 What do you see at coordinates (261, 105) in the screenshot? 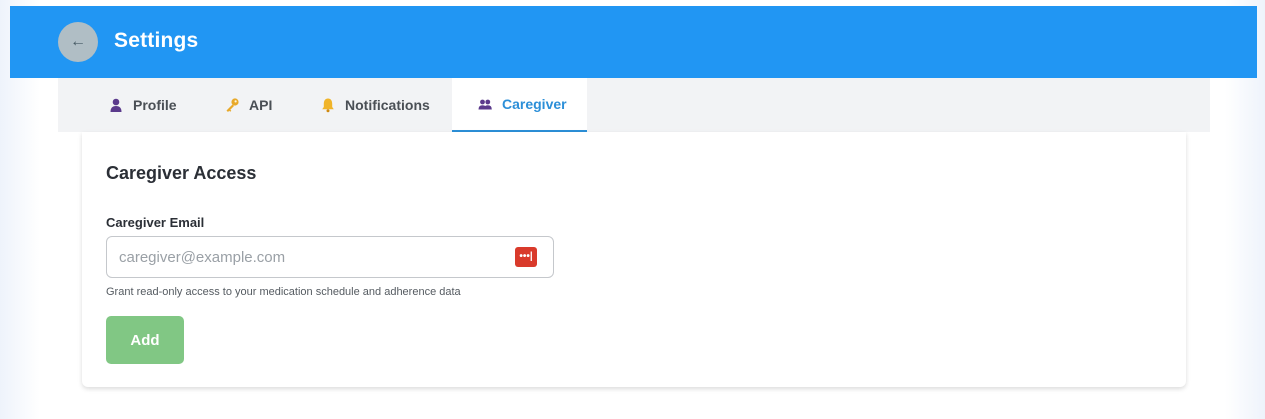
I see `tab-label: API` at bounding box center [261, 105].